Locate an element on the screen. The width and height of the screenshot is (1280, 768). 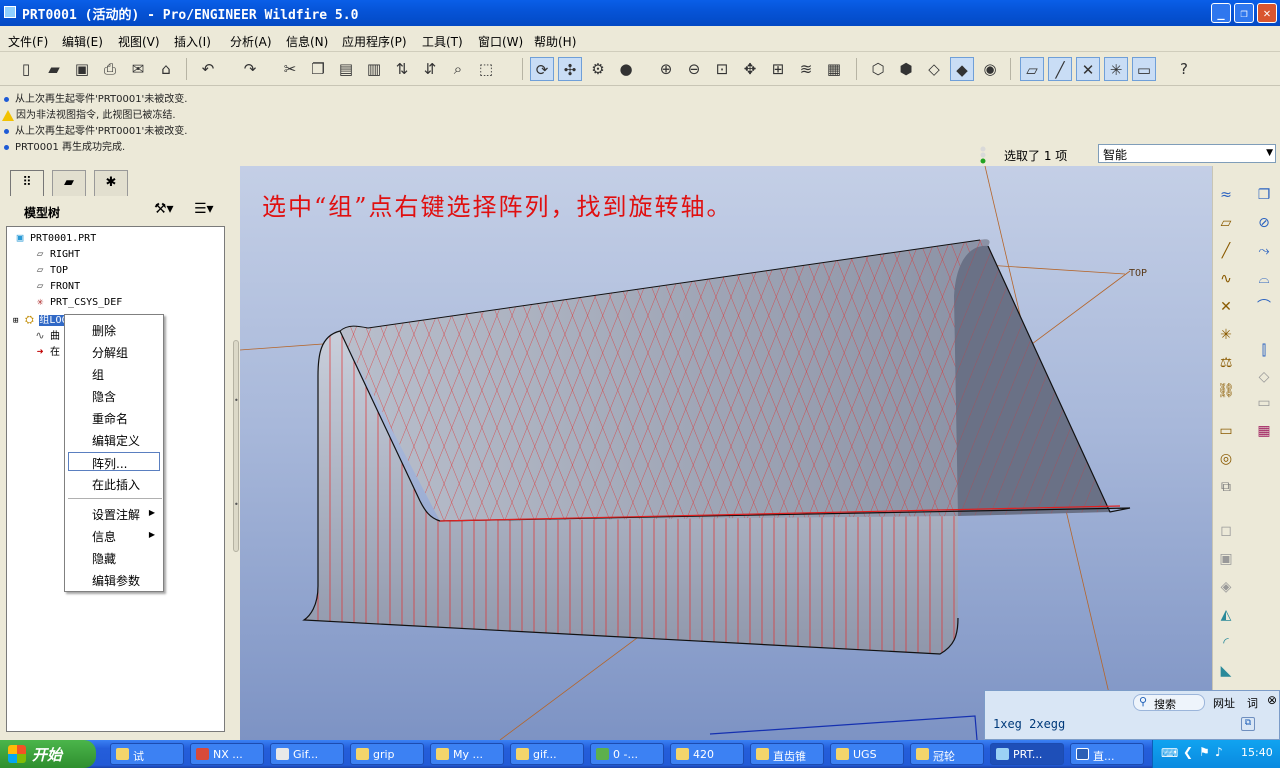
clock: 15:40 is located at coordinates (1257, 752).